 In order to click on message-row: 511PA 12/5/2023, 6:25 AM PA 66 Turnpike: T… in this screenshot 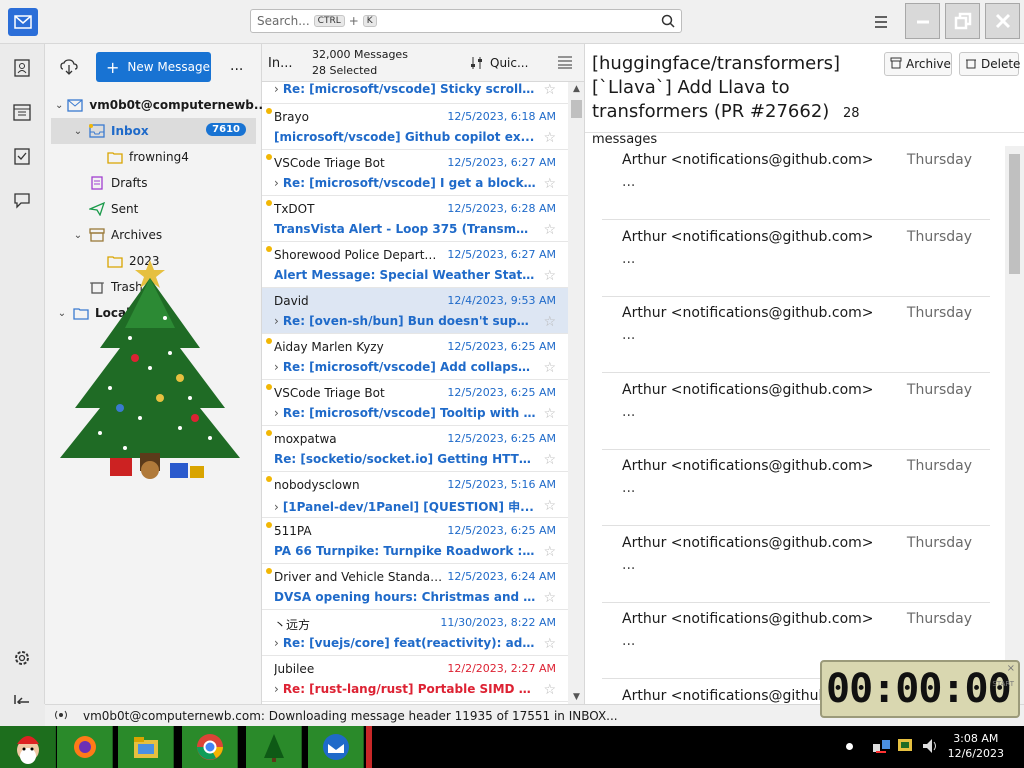, I will do `click(415, 541)`.